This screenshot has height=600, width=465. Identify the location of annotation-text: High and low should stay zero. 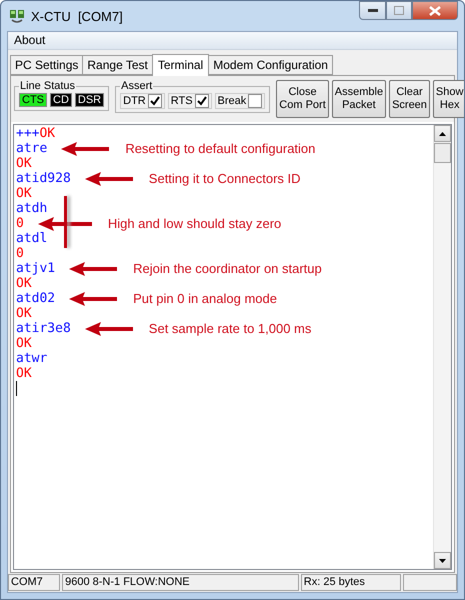
(195, 223).